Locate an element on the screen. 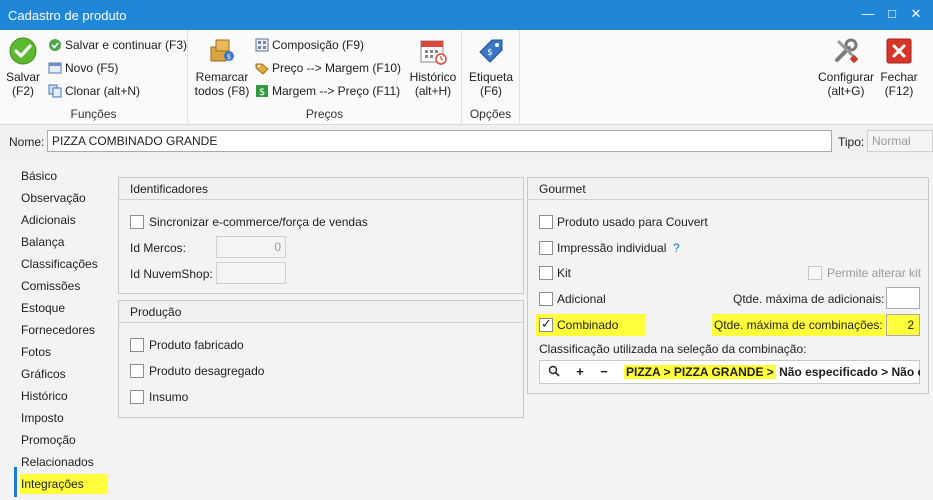 This screenshot has width=933, height=500. adicional-label: Adicional is located at coordinates (581, 299).